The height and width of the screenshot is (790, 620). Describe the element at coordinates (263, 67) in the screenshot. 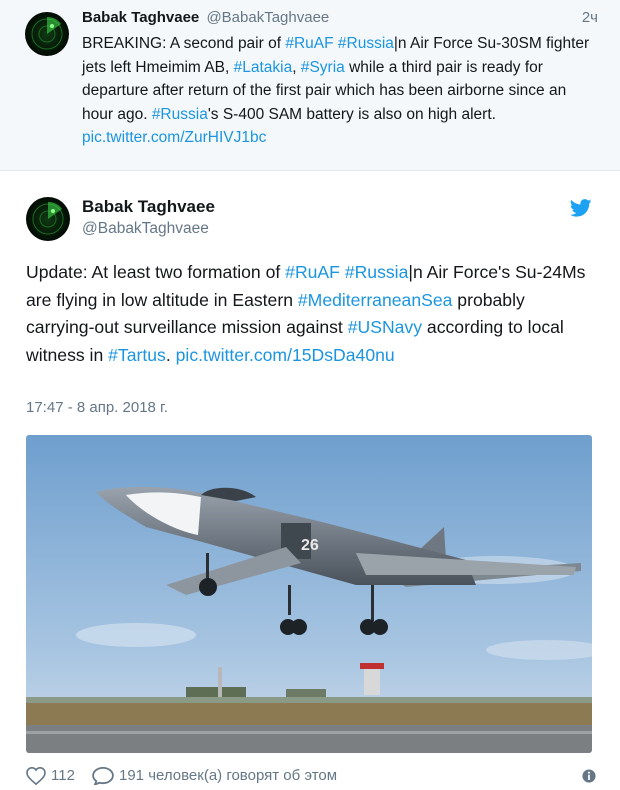

I see `hashtag-link: #Latakia` at that location.